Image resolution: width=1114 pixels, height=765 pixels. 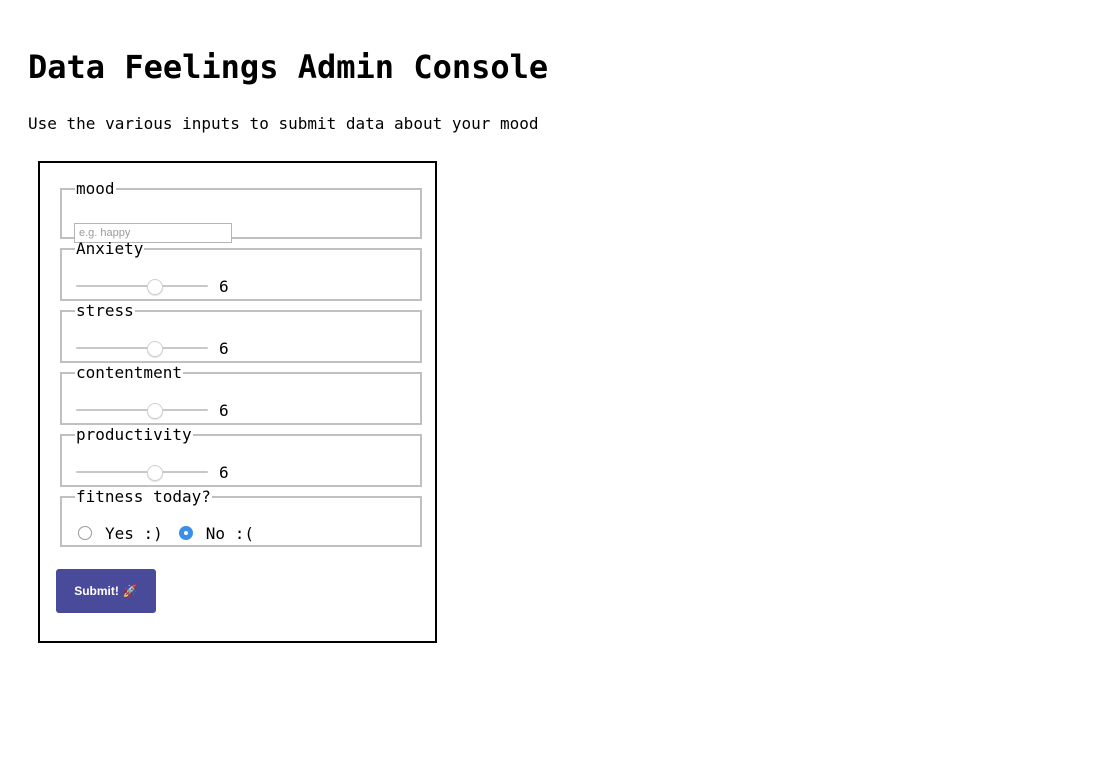 I want to click on stress-slider, so click(x=142, y=349).